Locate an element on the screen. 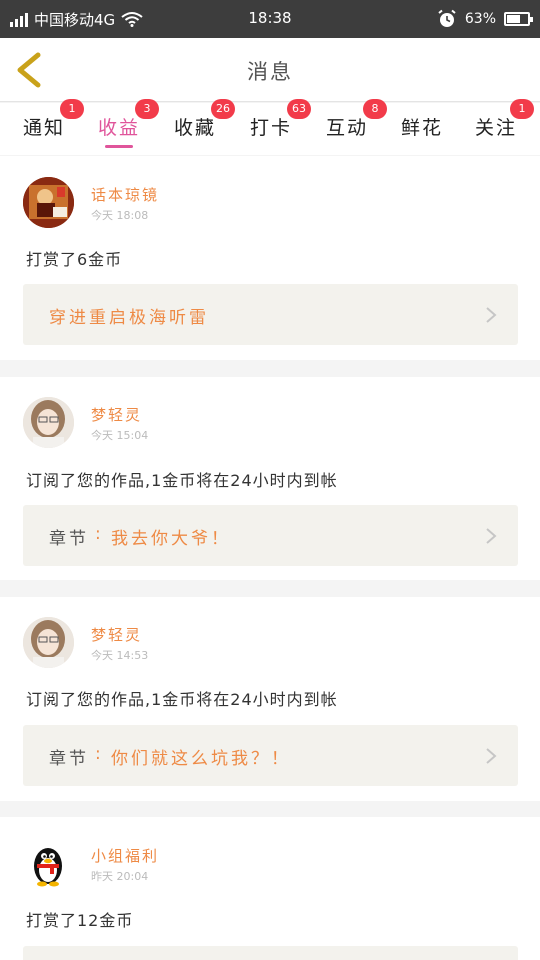 This screenshot has height=960, width=540. tab-checkin: 打卡 63 is located at coordinates (280, 125).